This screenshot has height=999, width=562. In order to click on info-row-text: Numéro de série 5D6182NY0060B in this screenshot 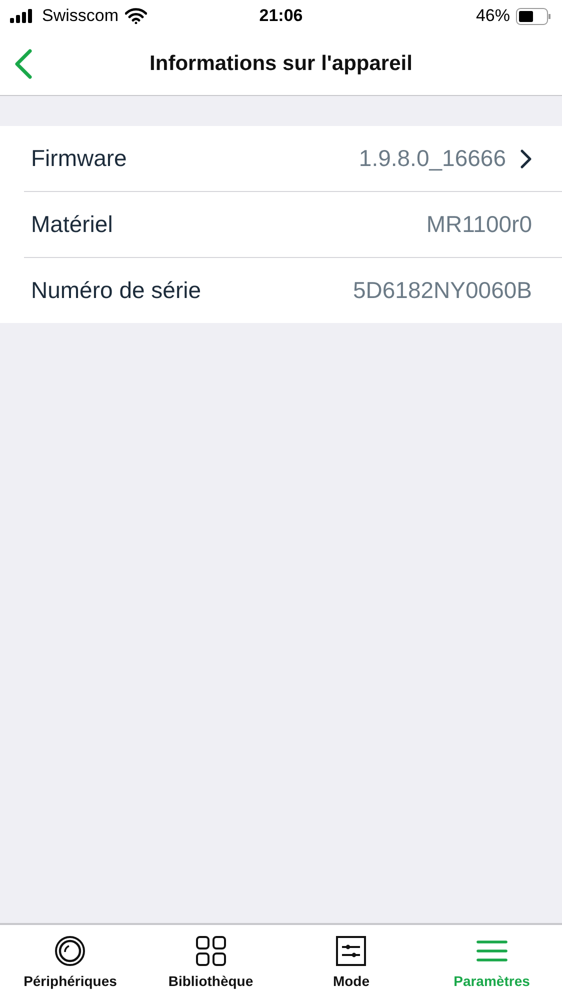, I will do `click(281, 290)`.